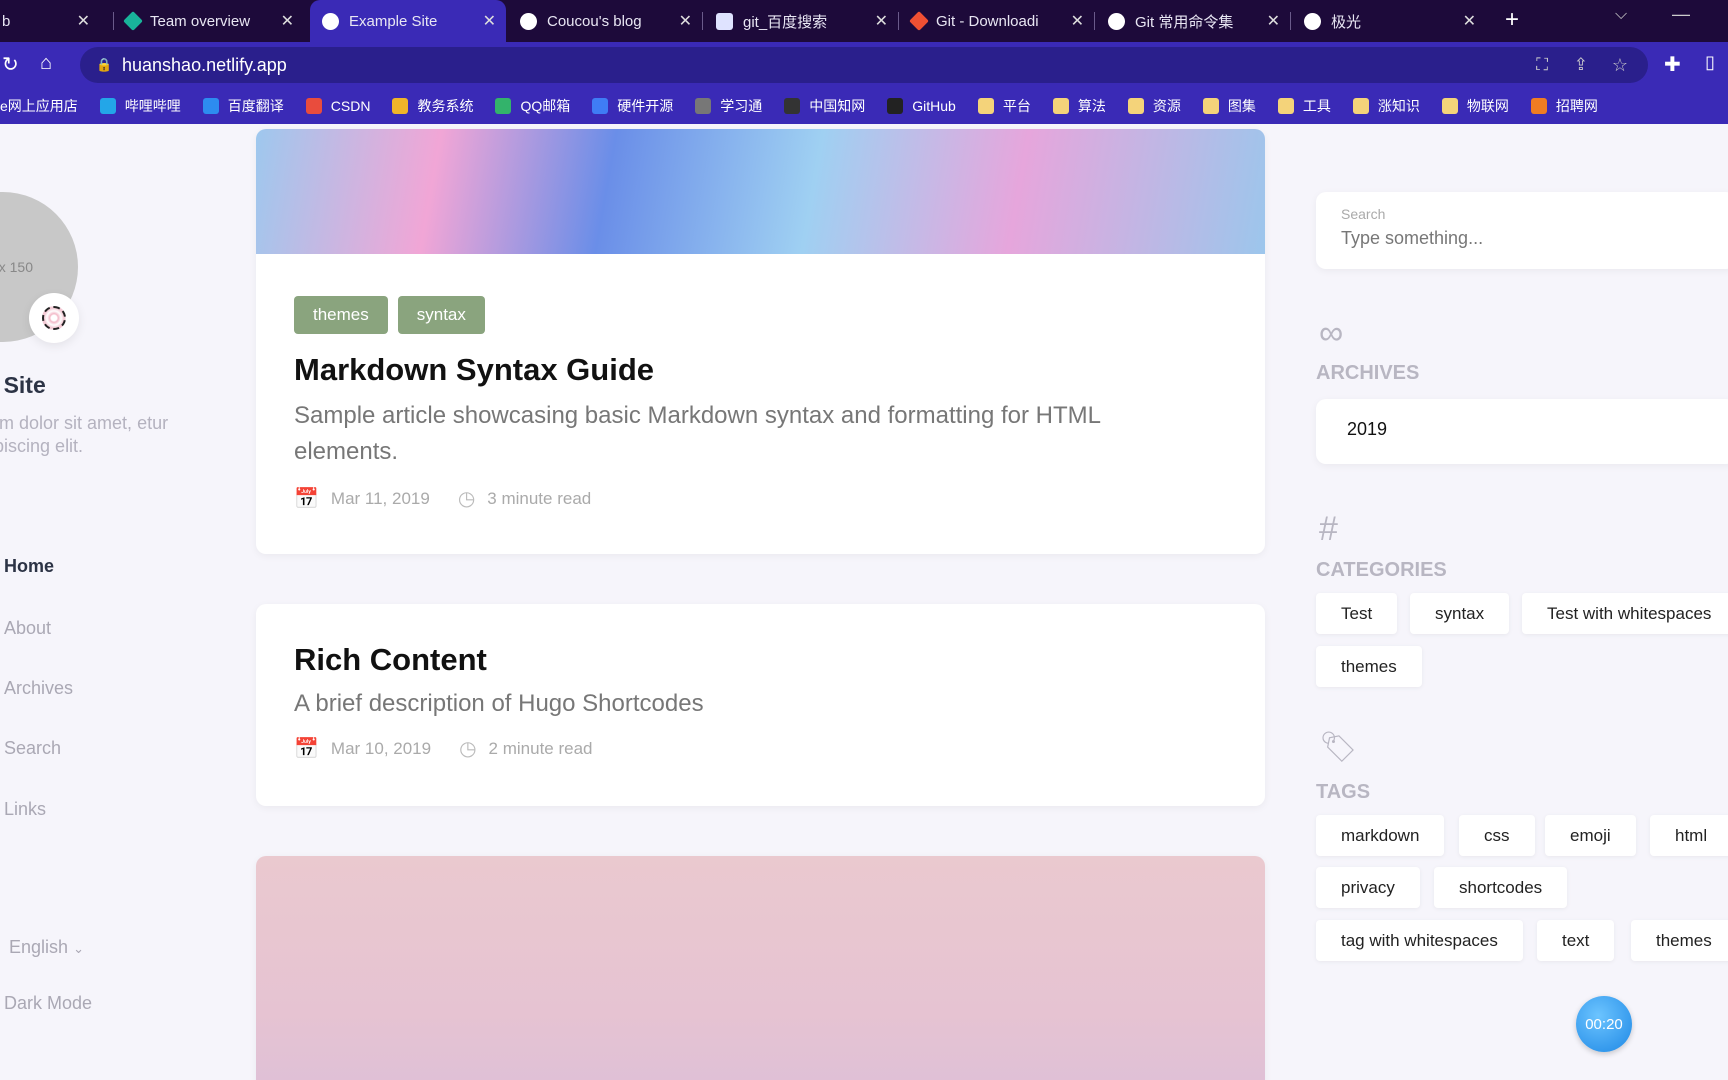 The height and width of the screenshot is (1080, 1728). What do you see at coordinates (1369, 666) in the screenshot?
I see `category-chip: themes` at bounding box center [1369, 666].